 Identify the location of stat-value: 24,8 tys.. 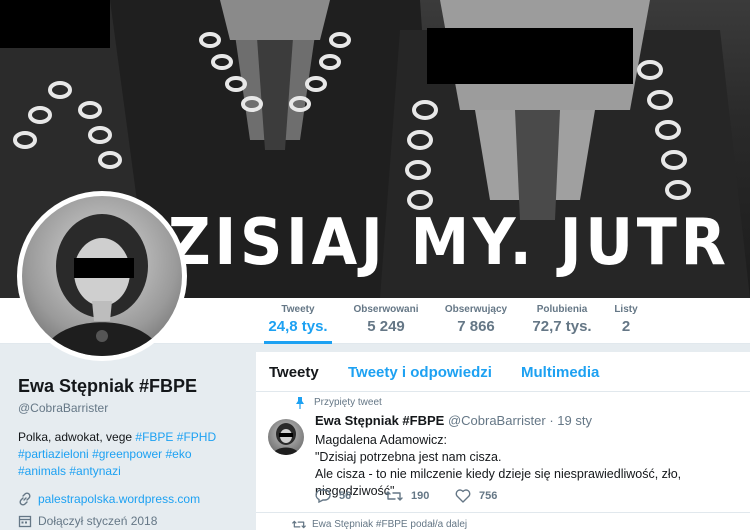
(298, 326).